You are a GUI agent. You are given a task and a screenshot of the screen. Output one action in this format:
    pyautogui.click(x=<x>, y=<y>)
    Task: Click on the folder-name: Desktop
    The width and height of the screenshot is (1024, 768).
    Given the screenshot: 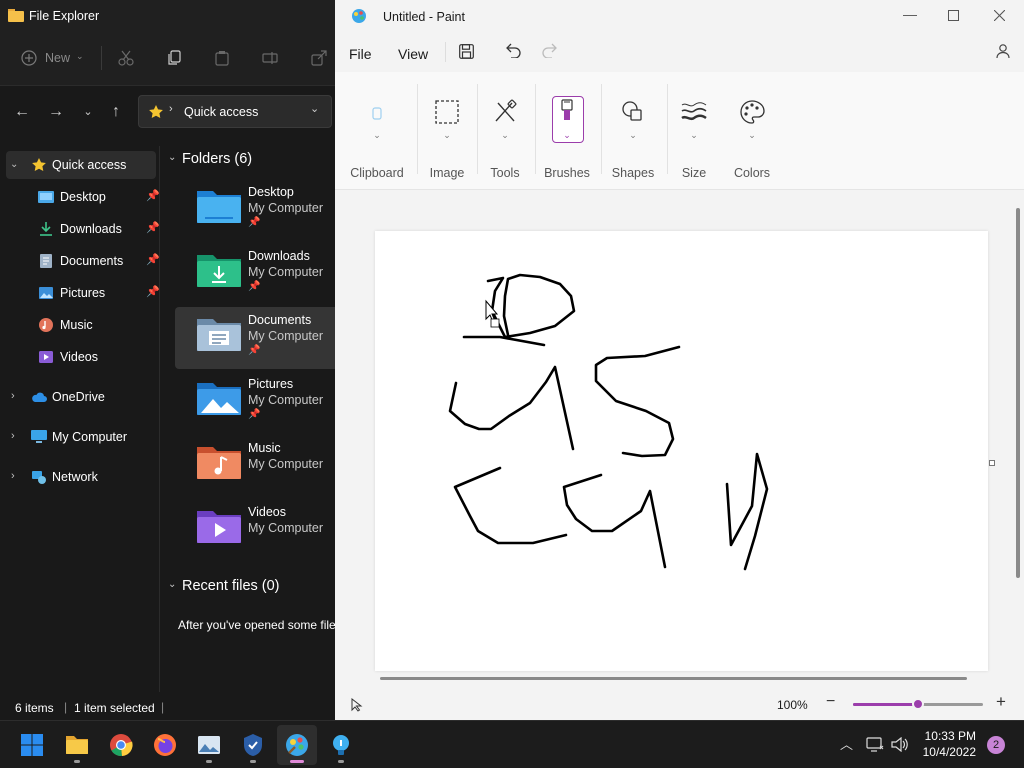 What is the action you would take?
    pyautogui.click(x=271, y=192)
    